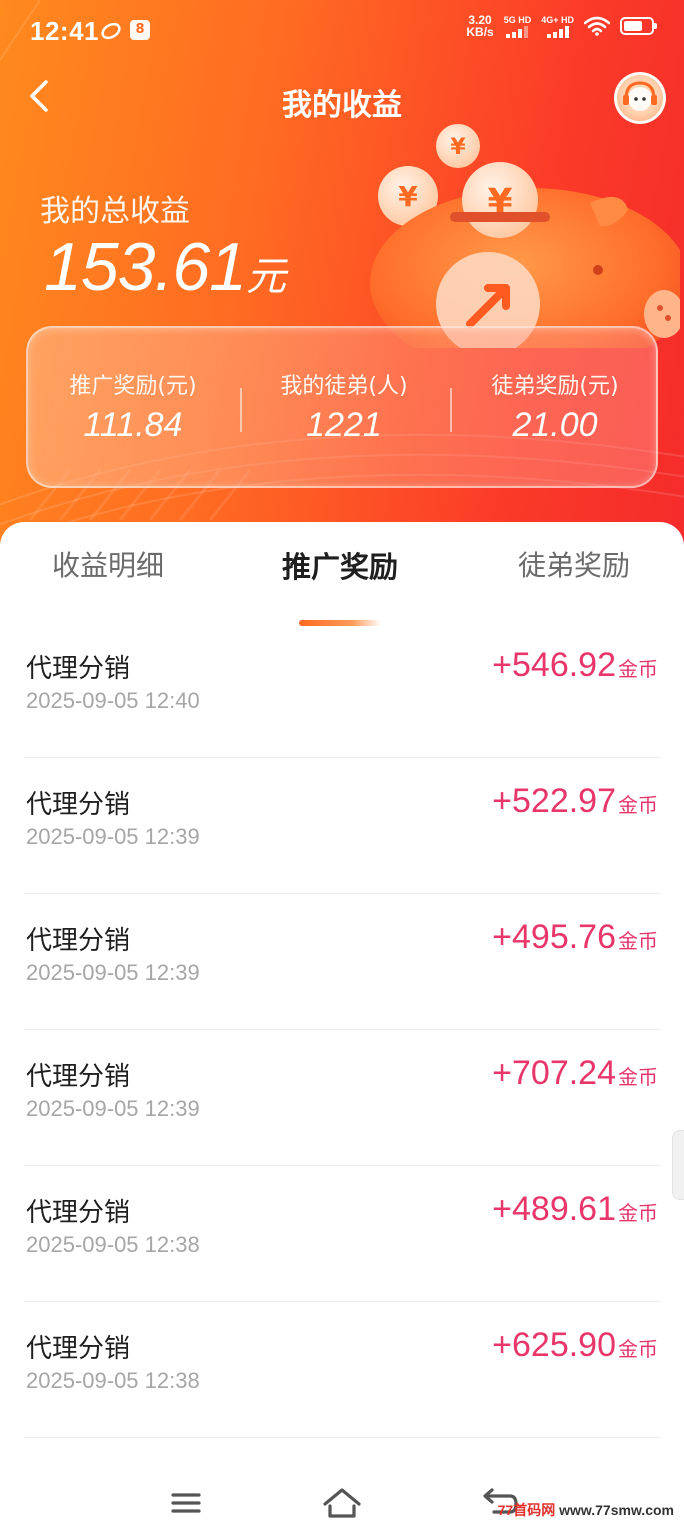 This screenshot has width=684, height=1524. What do you see at coordinates (125, 31) in the screenshot?
I see `status-left-icons: 8` at bounding box center [125, 31].